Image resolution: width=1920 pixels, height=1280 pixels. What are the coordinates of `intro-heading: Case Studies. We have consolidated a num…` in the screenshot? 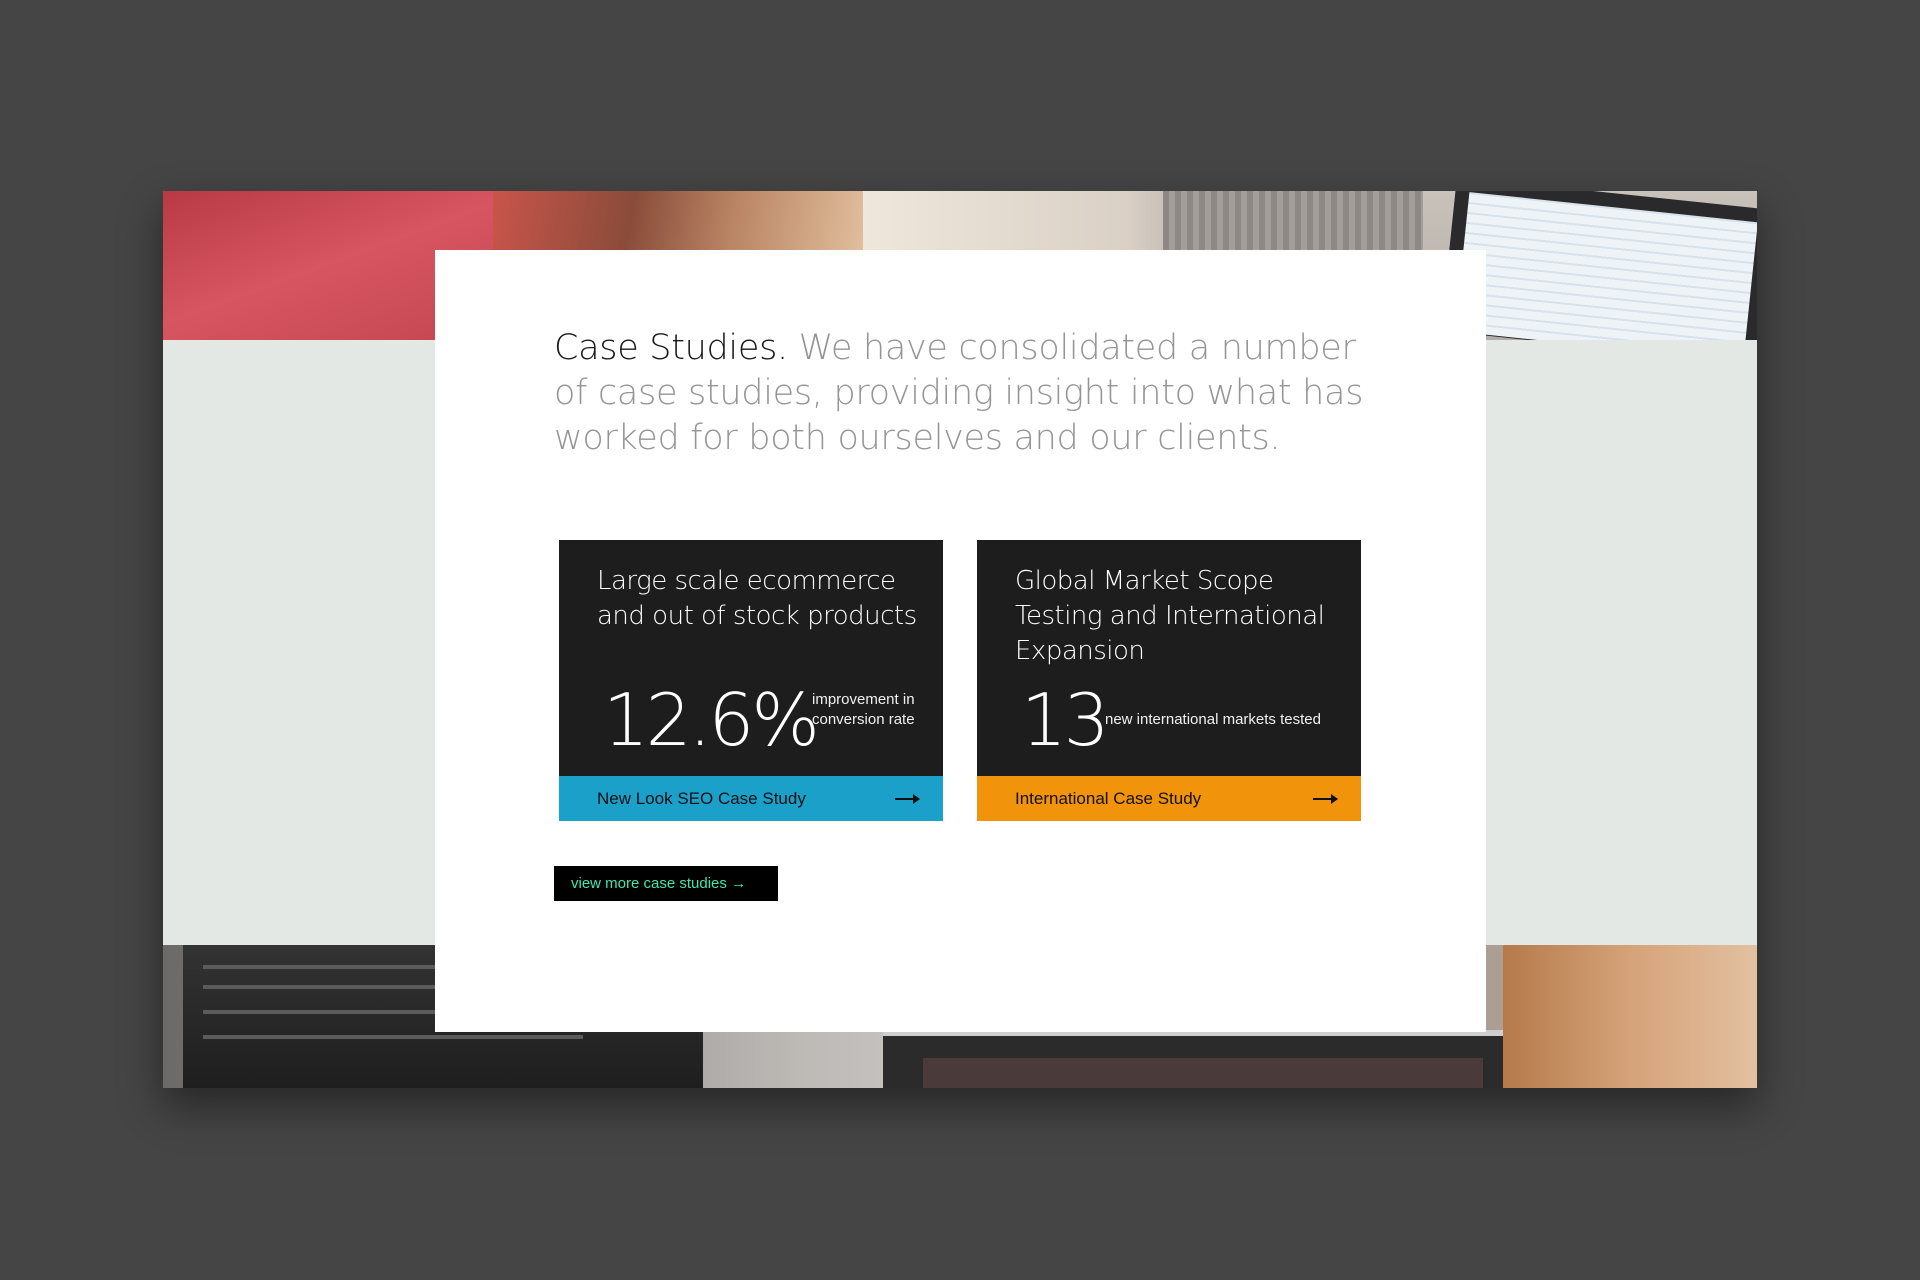 It's located at (964, 393).